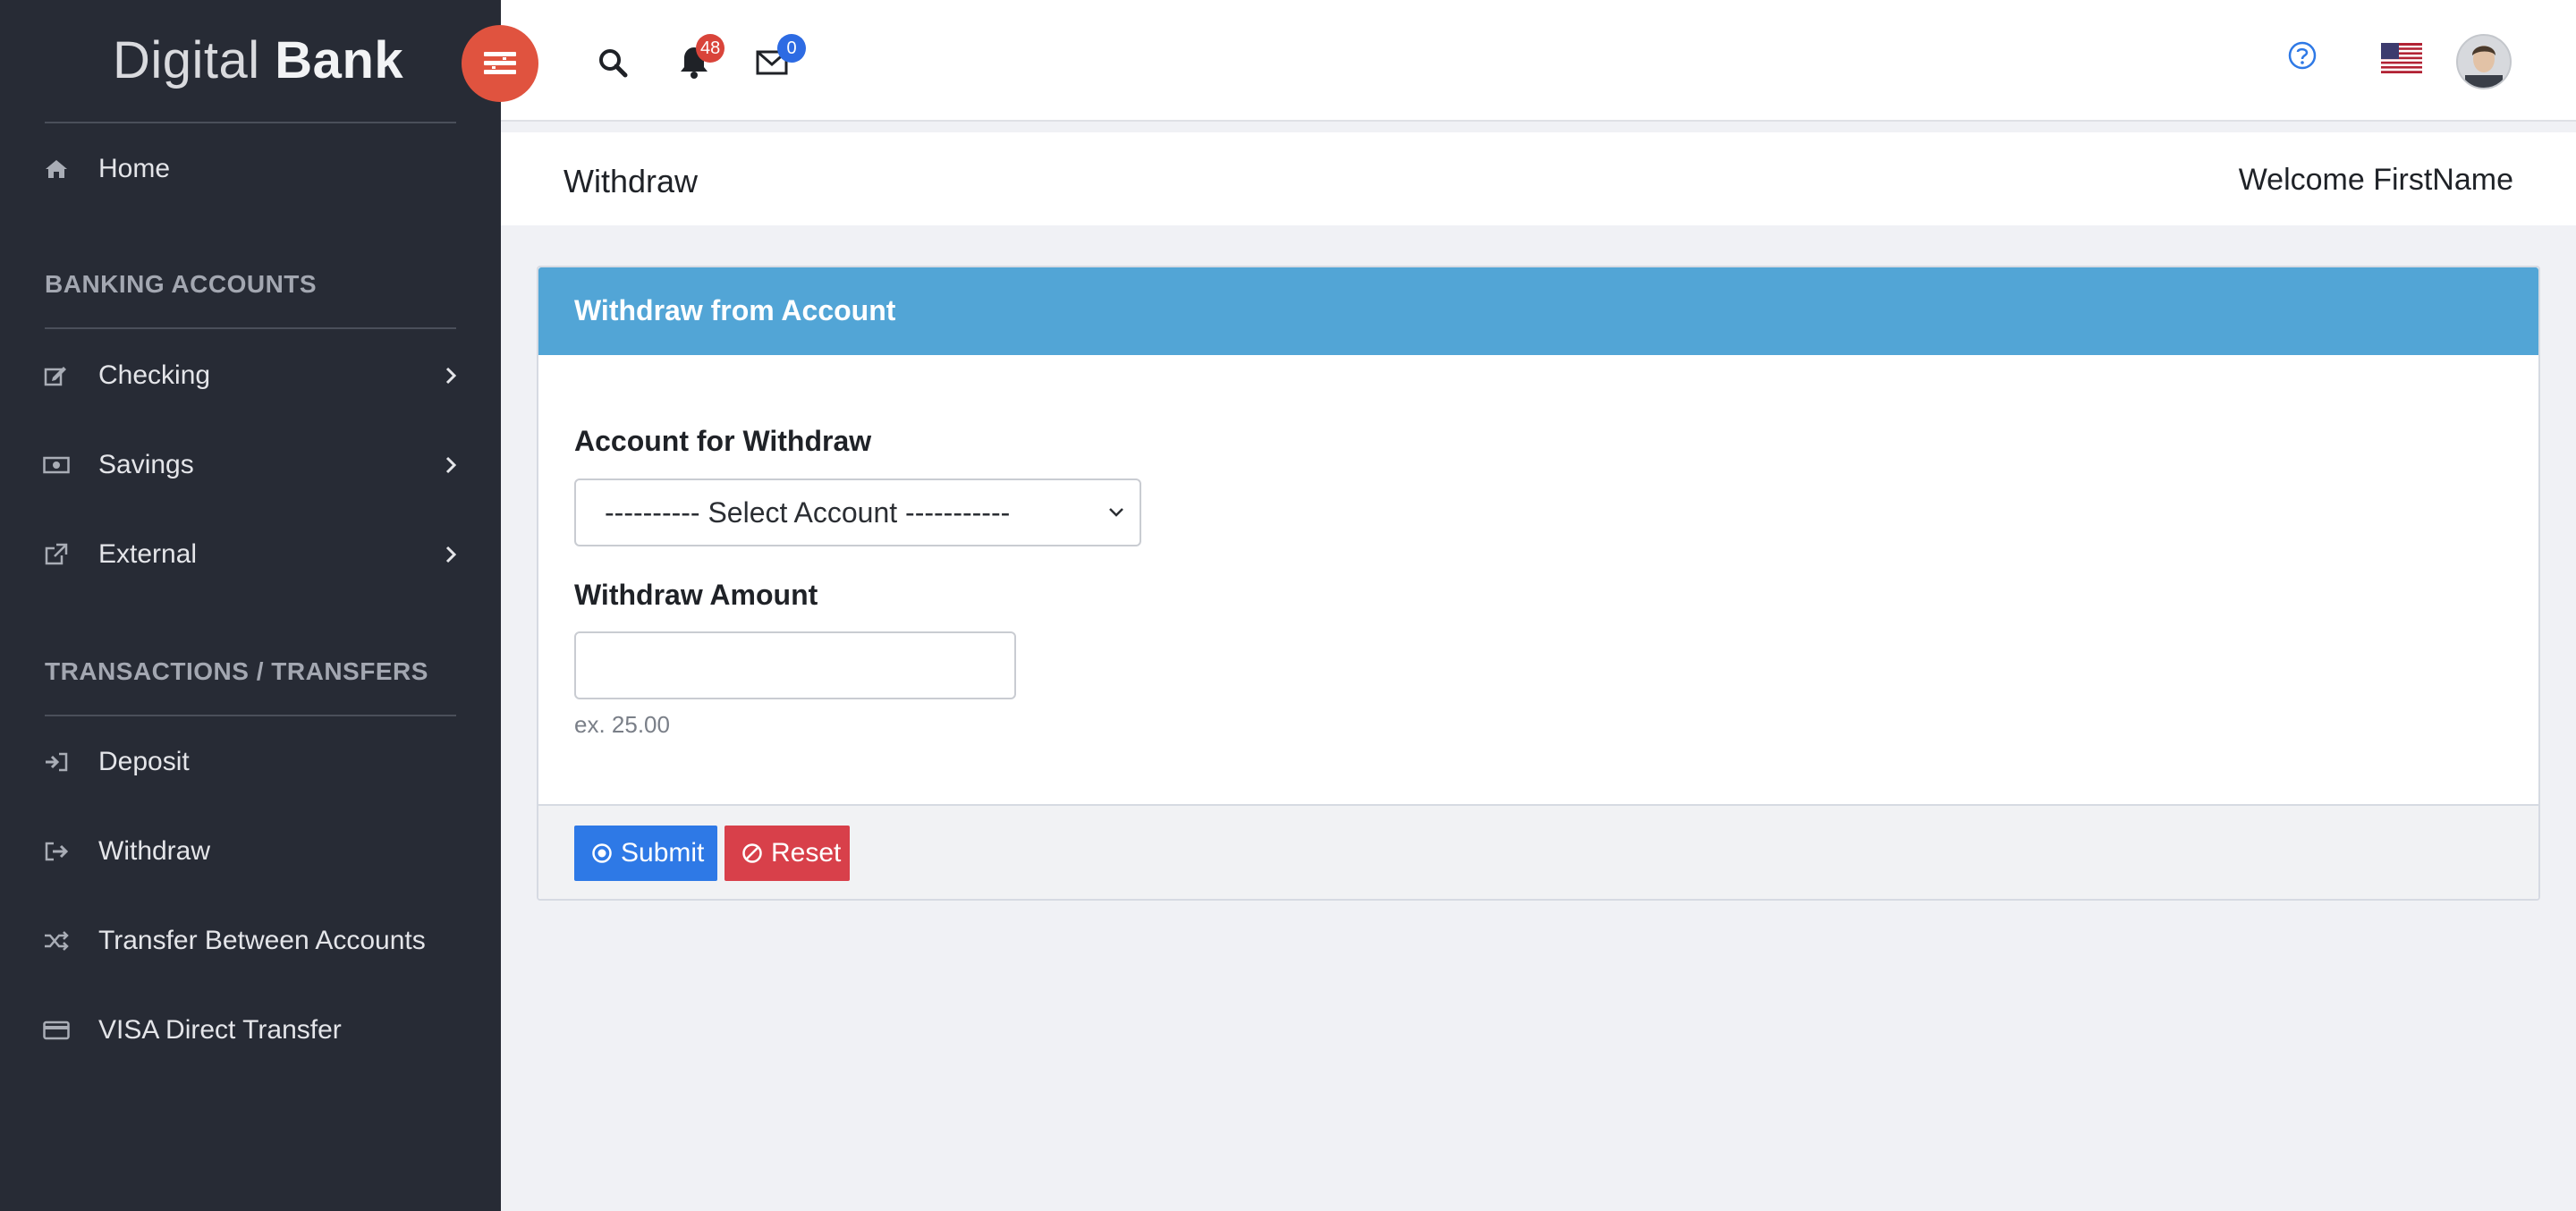 The width and height of the screenshot is (2576, 1211). I want to click on amount-input, so click(795, 665).